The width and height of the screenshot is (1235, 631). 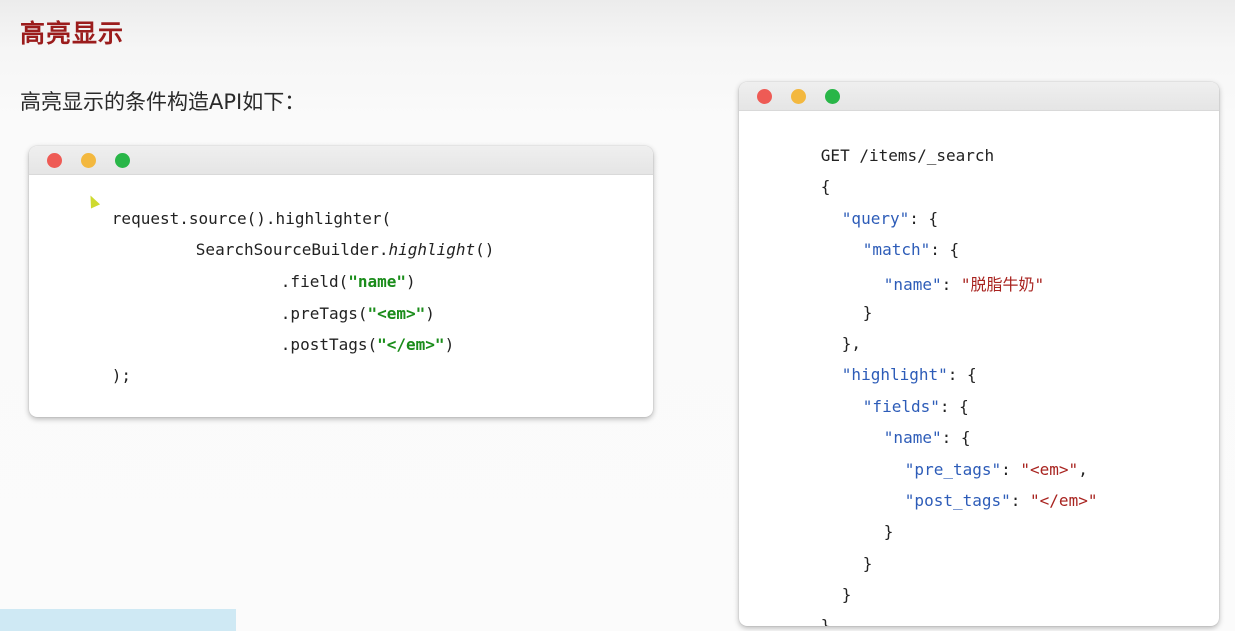 What do you see at coordinates (411, 344) in the screenshot?
I see `code-string: "</em>"` at bounding box center [411, 344].